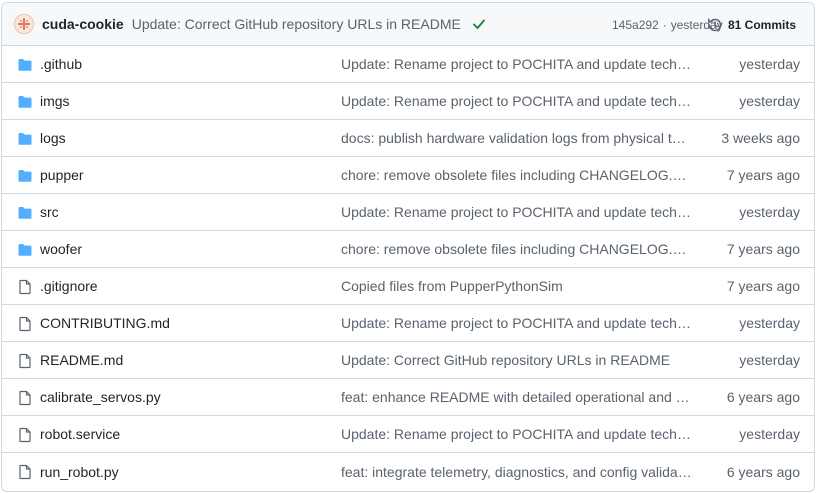  What do you see at coordinates (100, 397) in the screenshot?
I see `file-name-link: calibrate_servos.py` at bounding box center [100, 397].